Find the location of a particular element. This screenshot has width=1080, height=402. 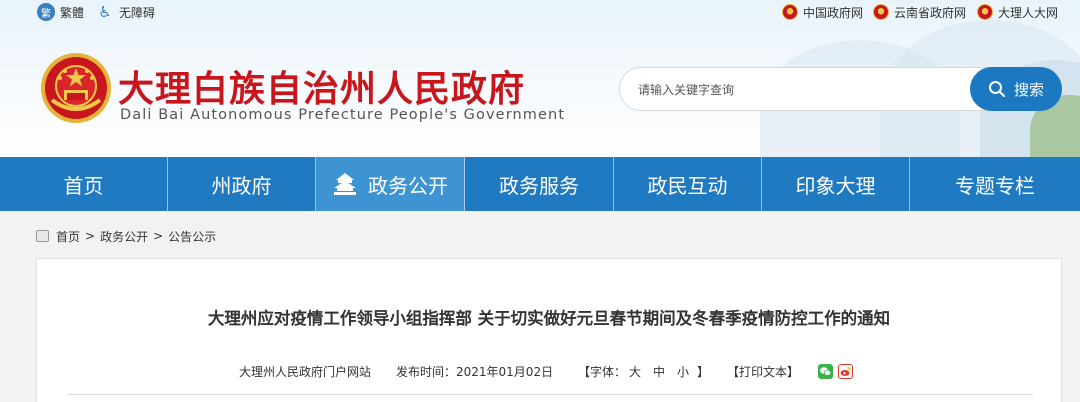

nav-item-label: 政务服务 is located at coordinates (539, 185).